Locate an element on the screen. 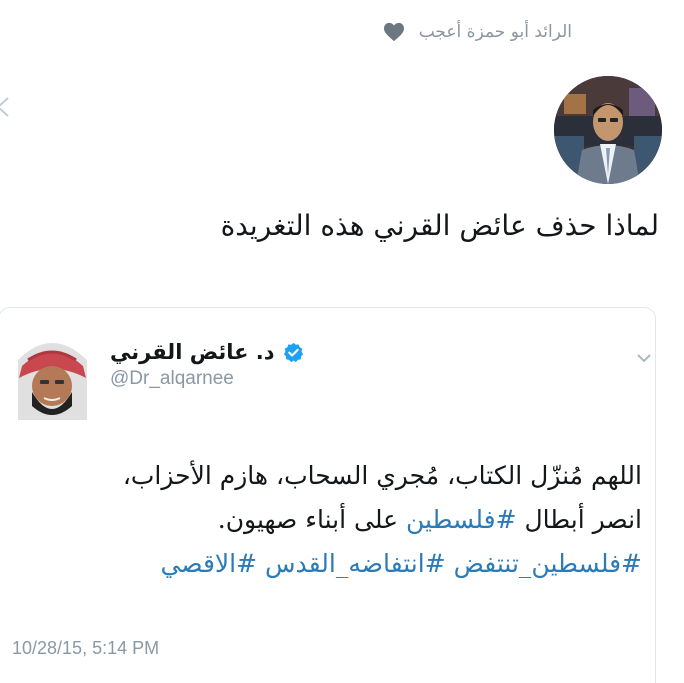  quoted-body-line2: انصر أبطال #فلسطين على أبناء صهيون. is located at coordinates (324, 520).